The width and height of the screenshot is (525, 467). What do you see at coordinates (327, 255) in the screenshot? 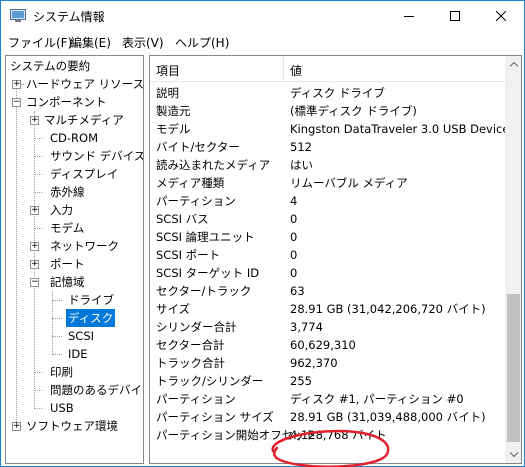
I see `detail-row: SCSI ポート 0` at bounding box center [327, 255].